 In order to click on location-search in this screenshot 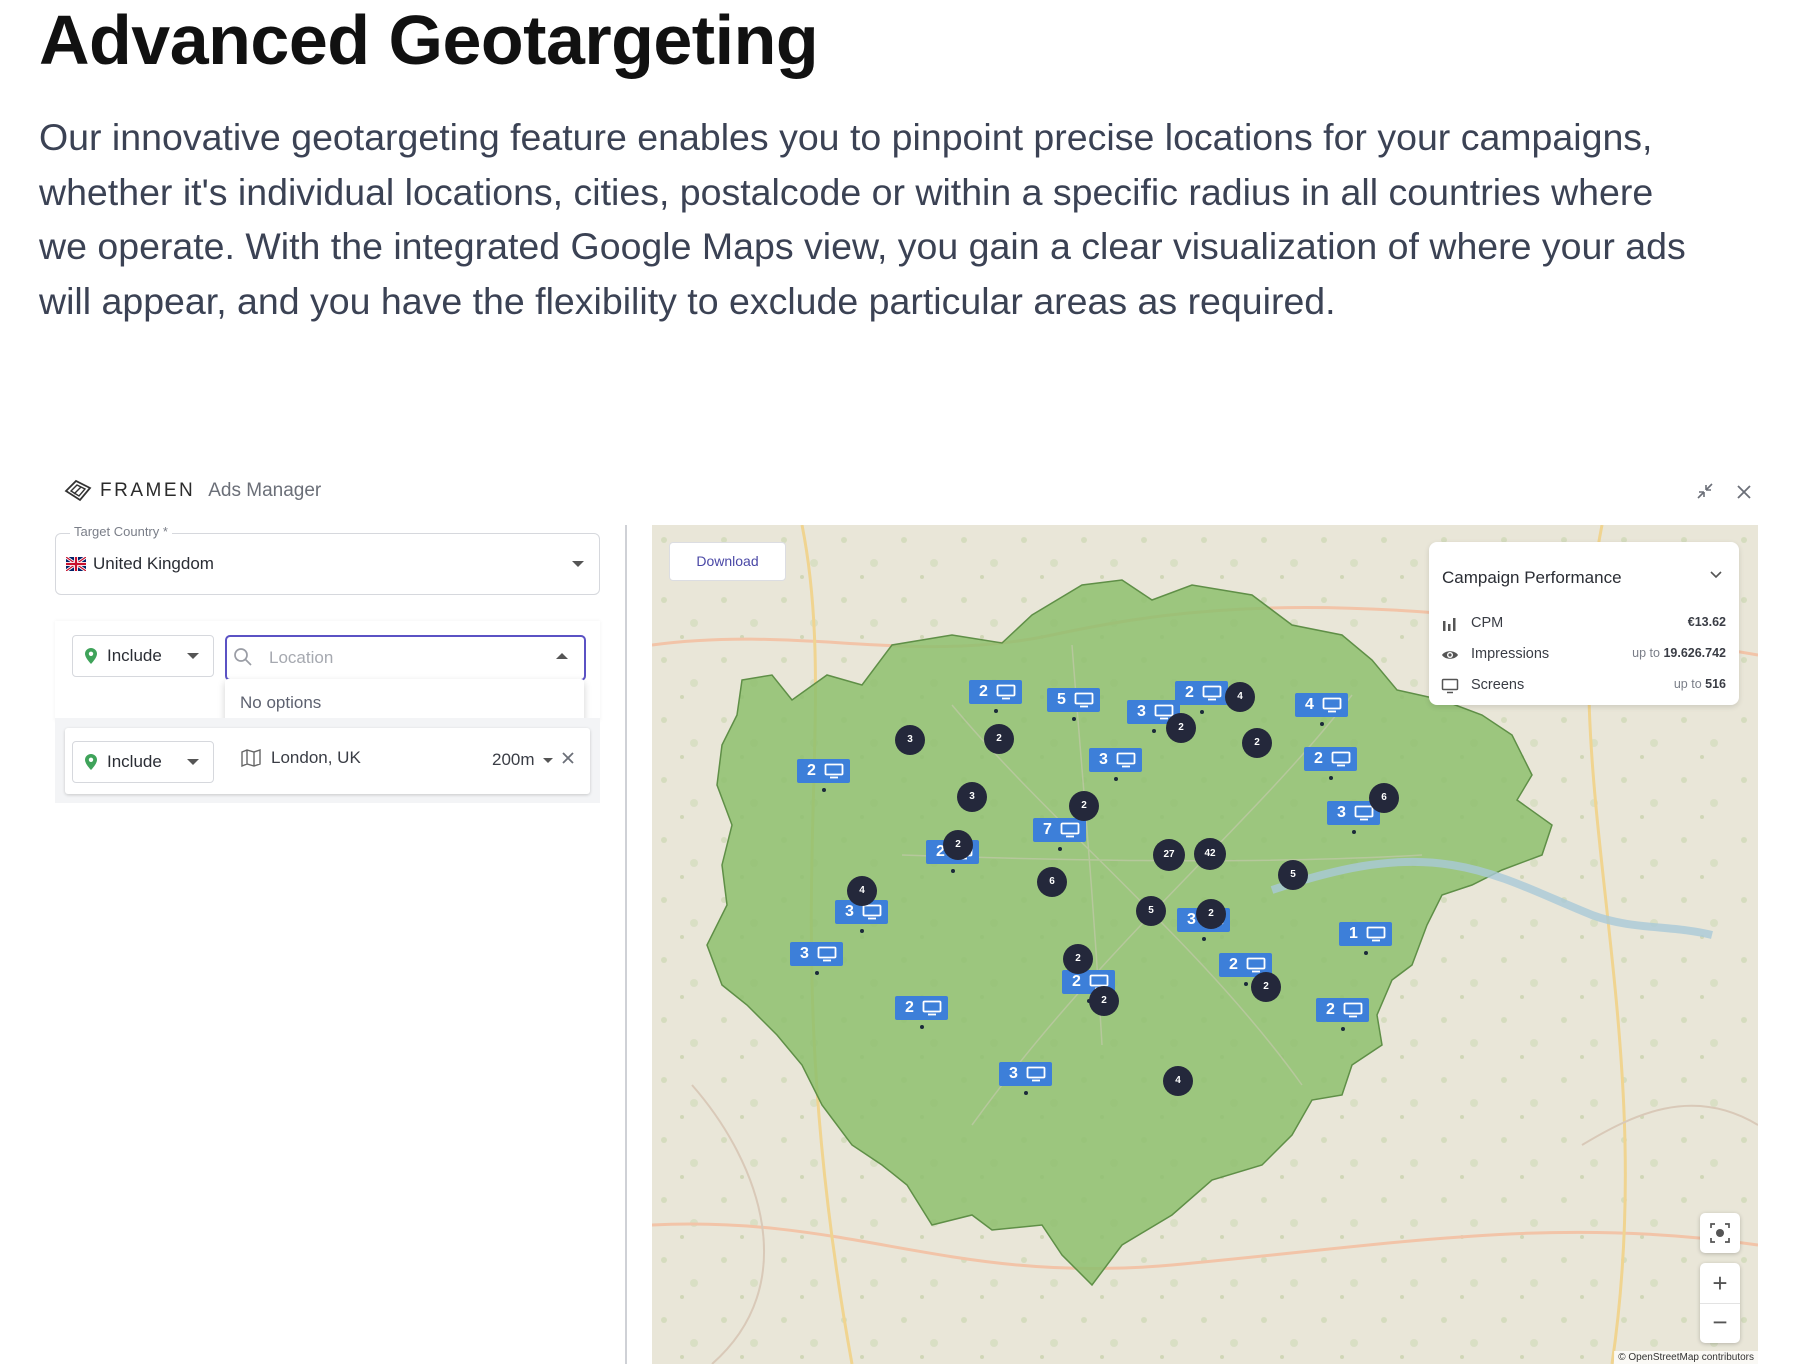, I will do `click(405, 658)`.